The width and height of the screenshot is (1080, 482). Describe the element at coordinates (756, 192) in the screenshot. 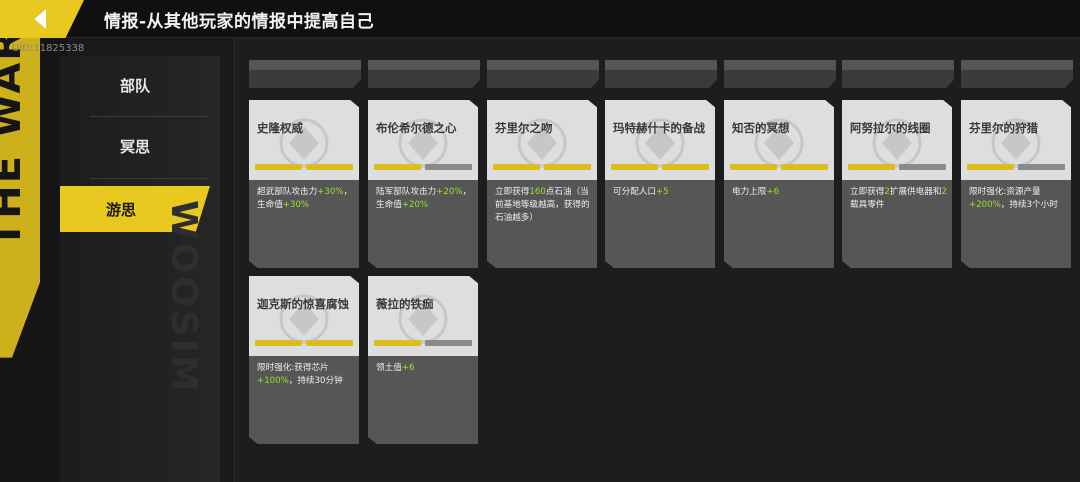

I see `card-description: 电力上限+6` at that location.